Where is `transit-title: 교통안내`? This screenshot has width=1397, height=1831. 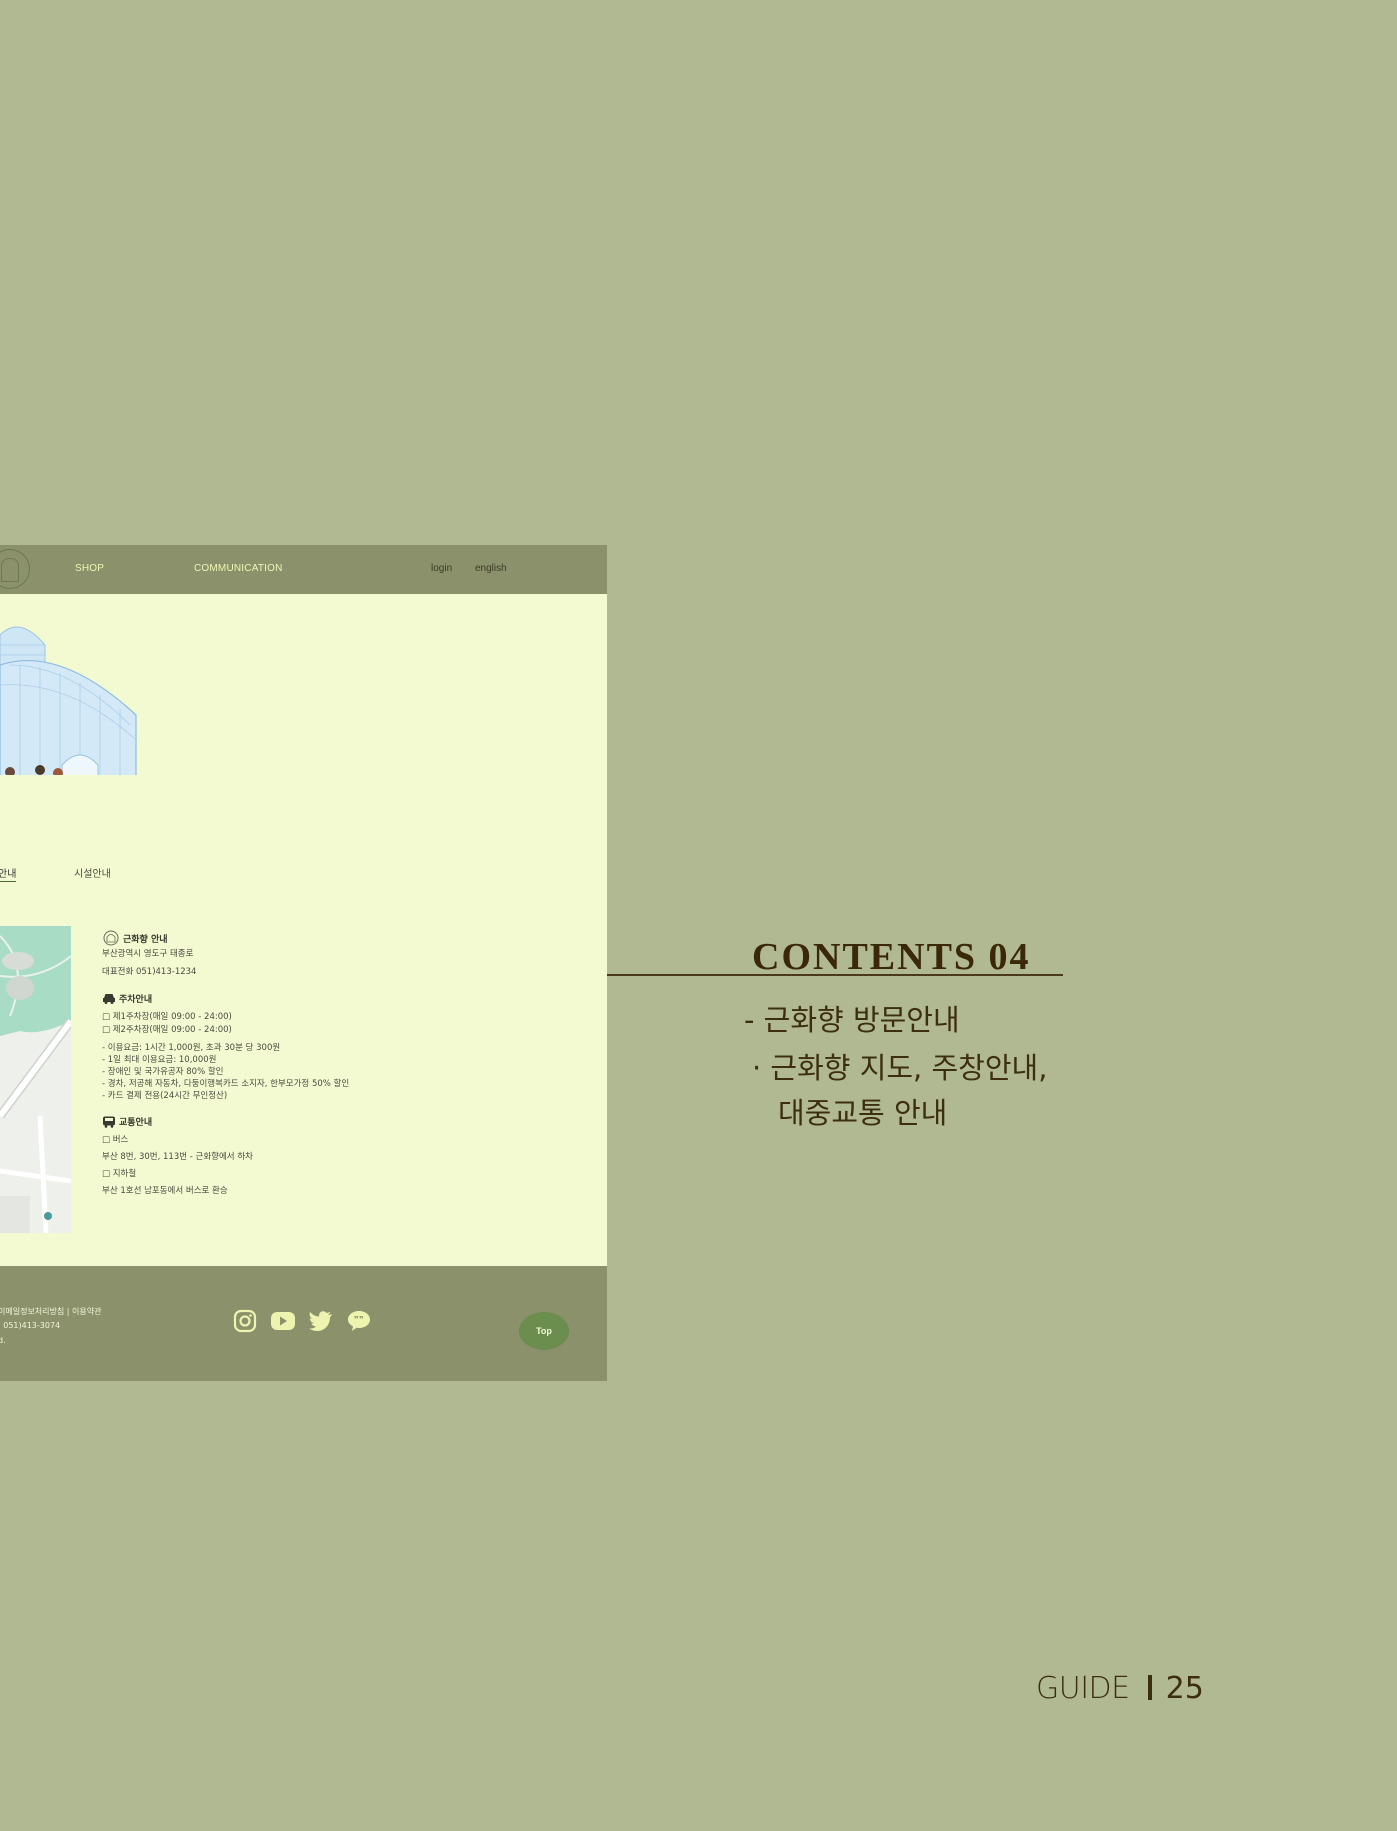 transit-title: 교통안내 is located at coordinates (127, 1121).